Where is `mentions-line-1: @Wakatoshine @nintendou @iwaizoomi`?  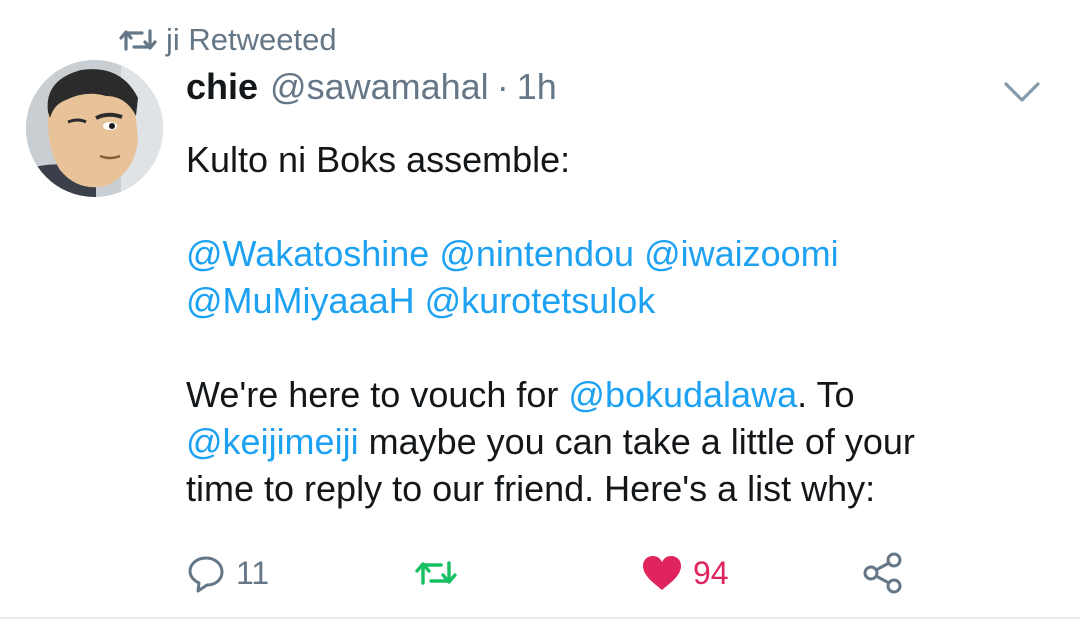 mentions-line-1: @Wakatoshine @nintendou @iwaizoomi is located at coordinates (616, 253).